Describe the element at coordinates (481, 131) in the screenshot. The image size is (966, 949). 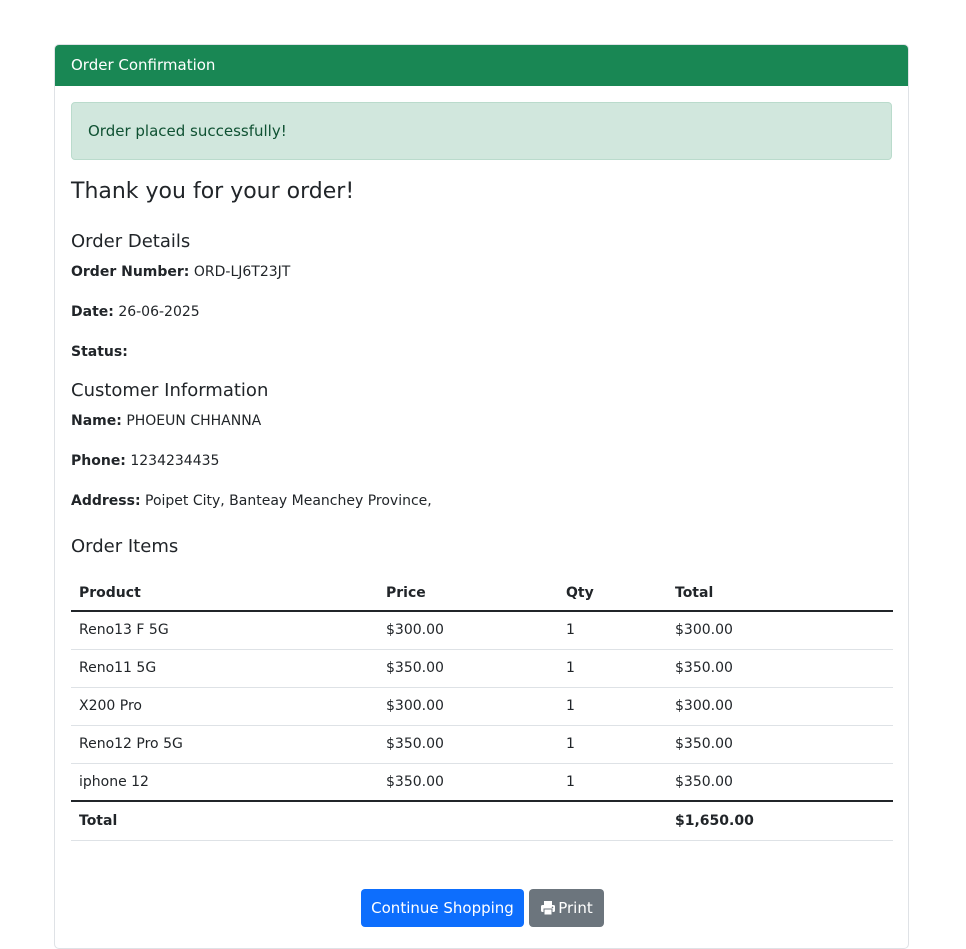
I see `success-alert: Order placed successfully!` at that location.